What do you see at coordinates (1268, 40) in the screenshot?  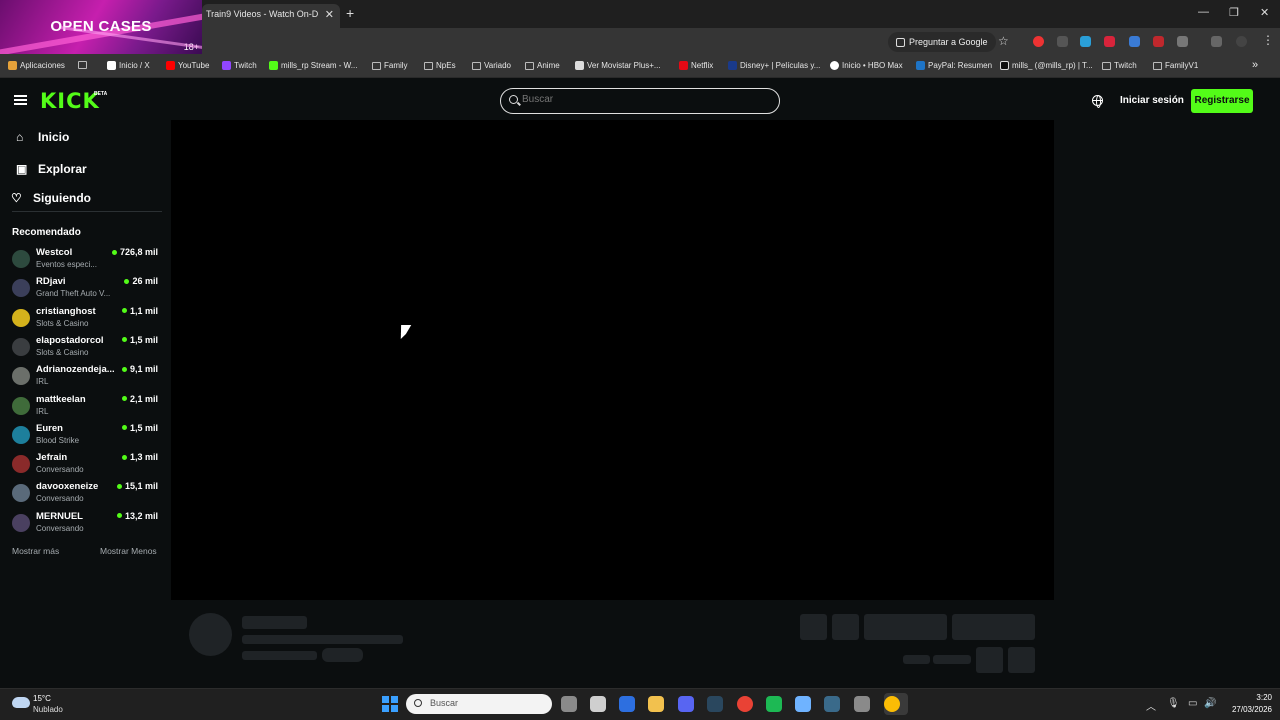 I see `browser-menu-icon: ⋮` at bounding box center [1268, 40].